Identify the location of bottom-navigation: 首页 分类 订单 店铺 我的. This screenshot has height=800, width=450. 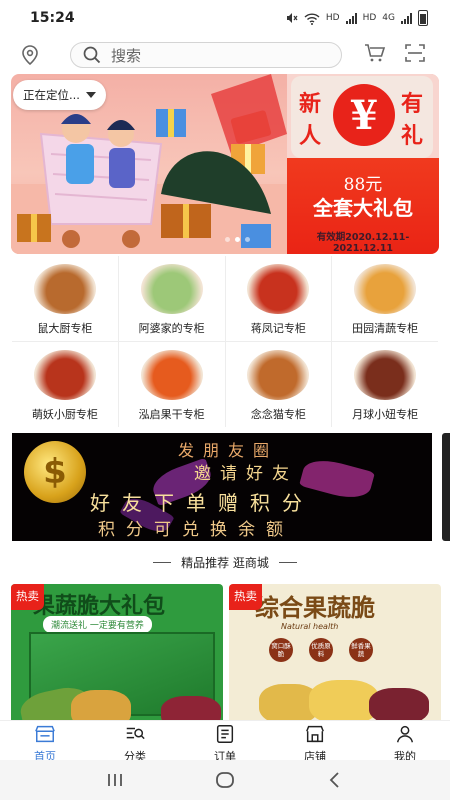
(225, 741).